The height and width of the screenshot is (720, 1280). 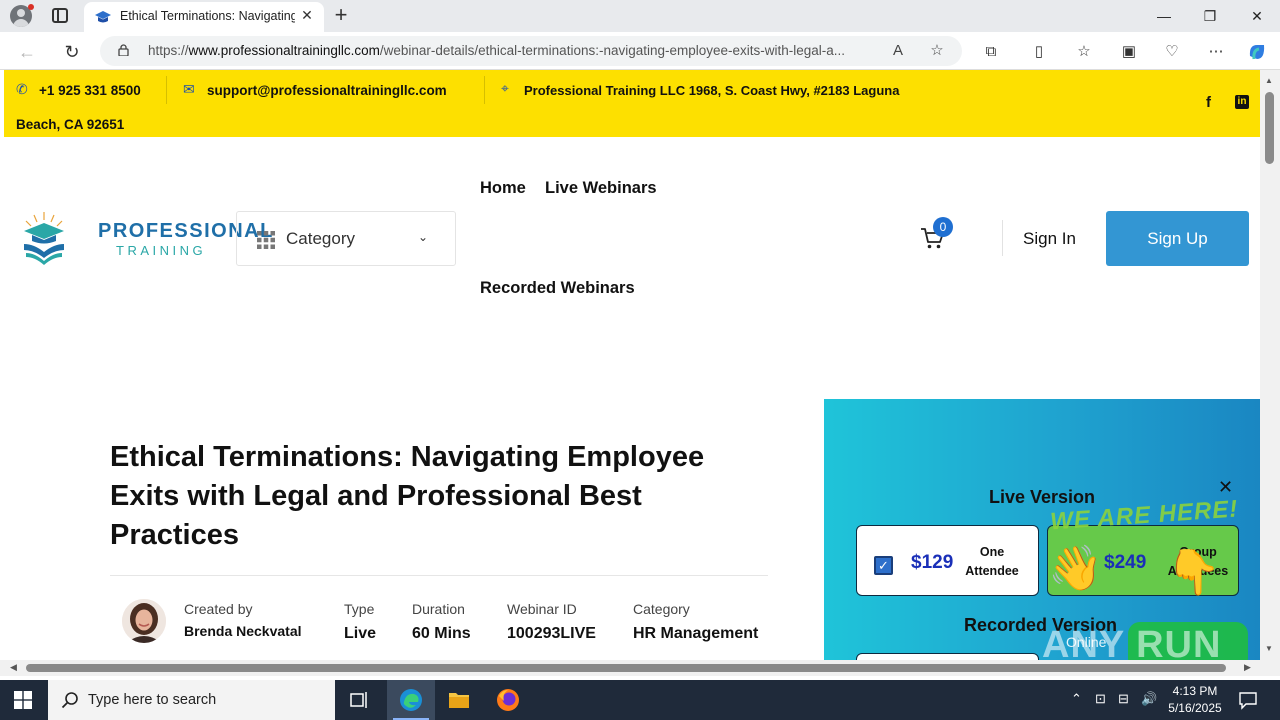 I want to click on sign-up-button: Sign Up, so click(x=1177, y=238).